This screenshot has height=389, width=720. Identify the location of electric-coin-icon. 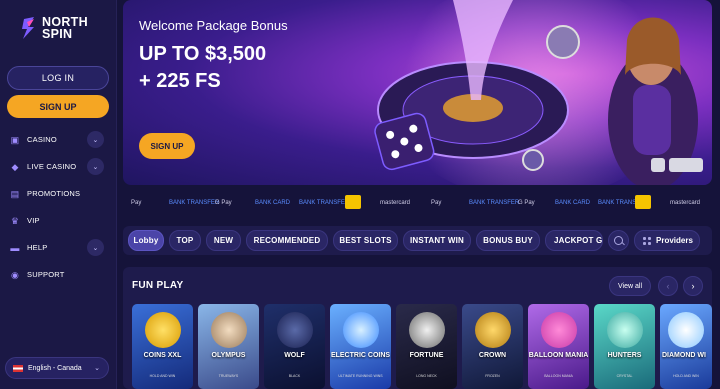
(360, 330).